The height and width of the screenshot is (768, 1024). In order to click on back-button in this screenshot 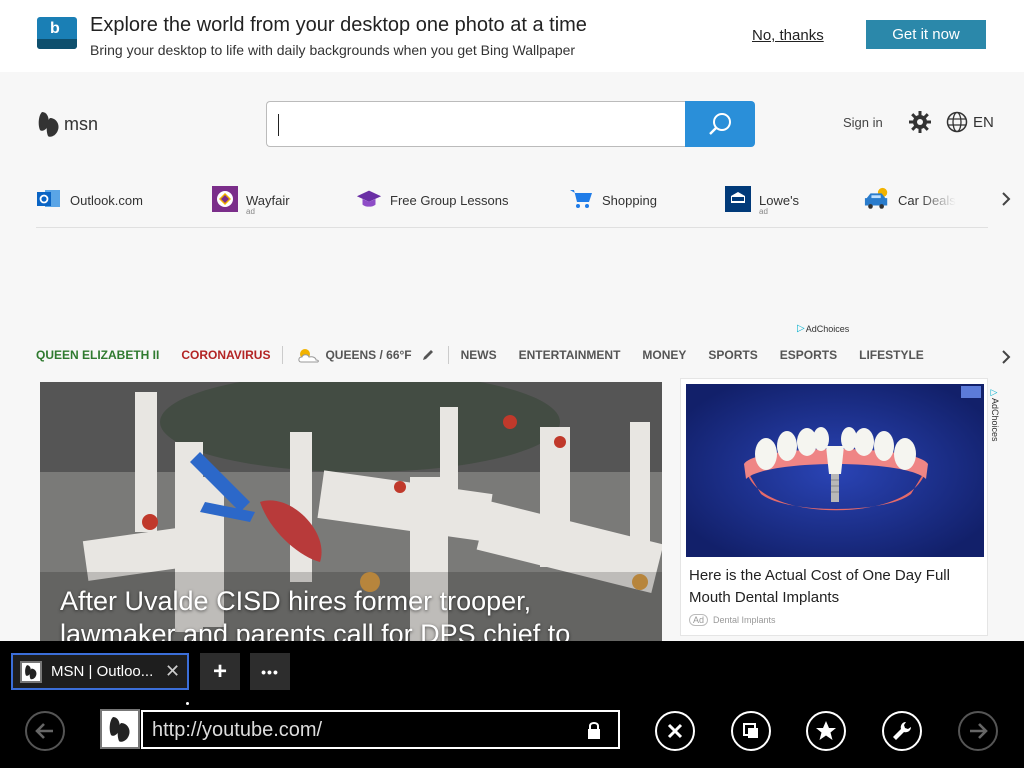, I will do `click(45, 731)`.